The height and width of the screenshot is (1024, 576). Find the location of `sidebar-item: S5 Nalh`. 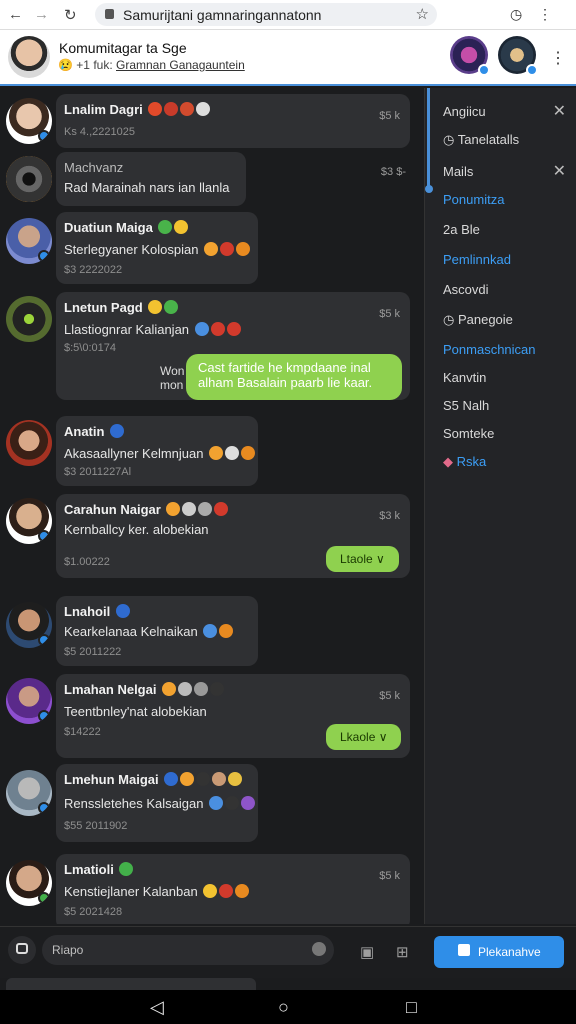

sidebar-item: S5 Nalh is located at coordinates (466, 405).